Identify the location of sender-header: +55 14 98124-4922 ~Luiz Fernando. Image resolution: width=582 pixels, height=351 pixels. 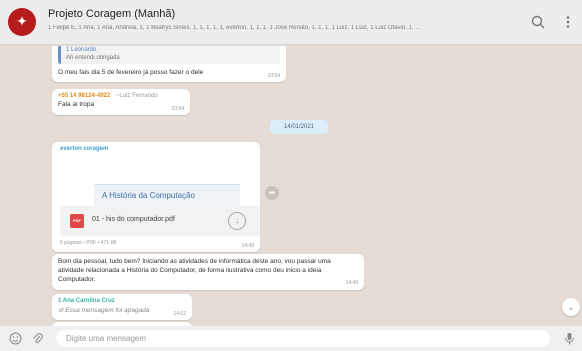
(121, 96).